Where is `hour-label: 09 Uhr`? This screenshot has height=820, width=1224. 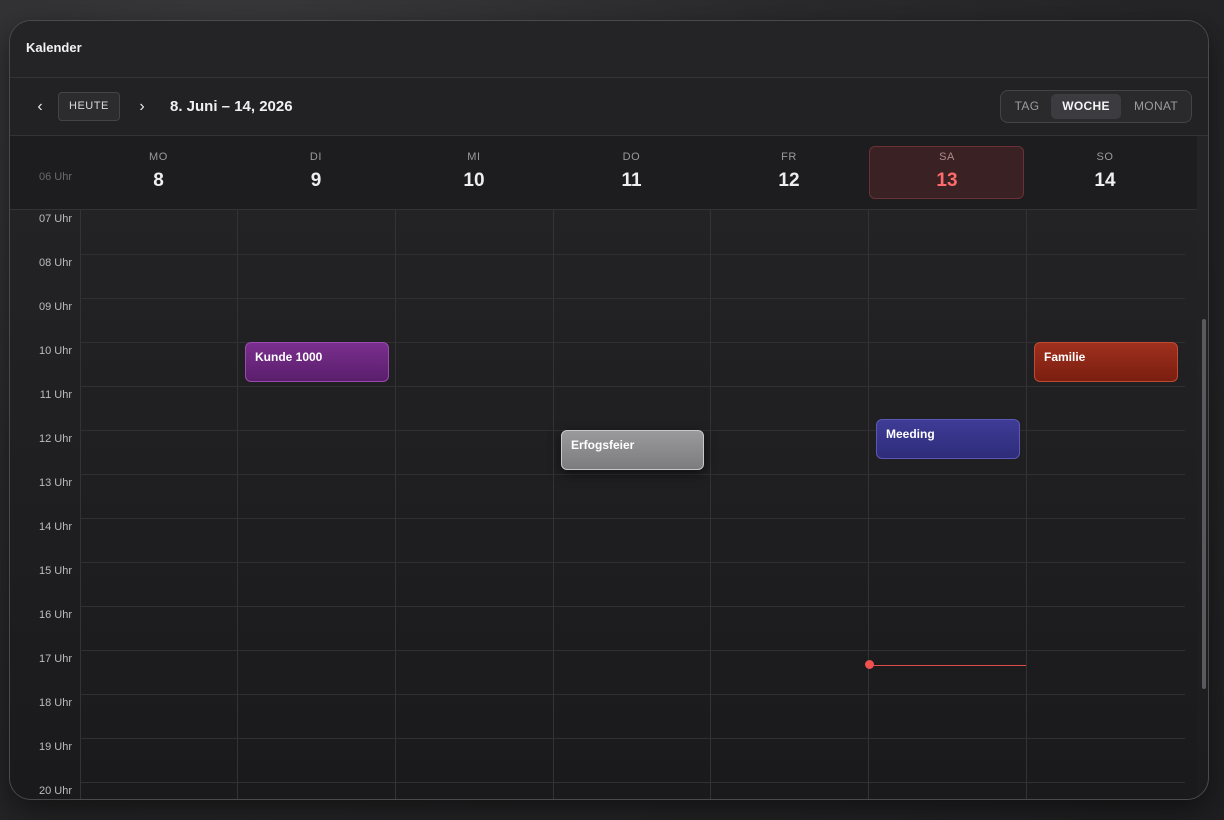
hour-label: 09 Uhr is located at coordinates (55, 307).